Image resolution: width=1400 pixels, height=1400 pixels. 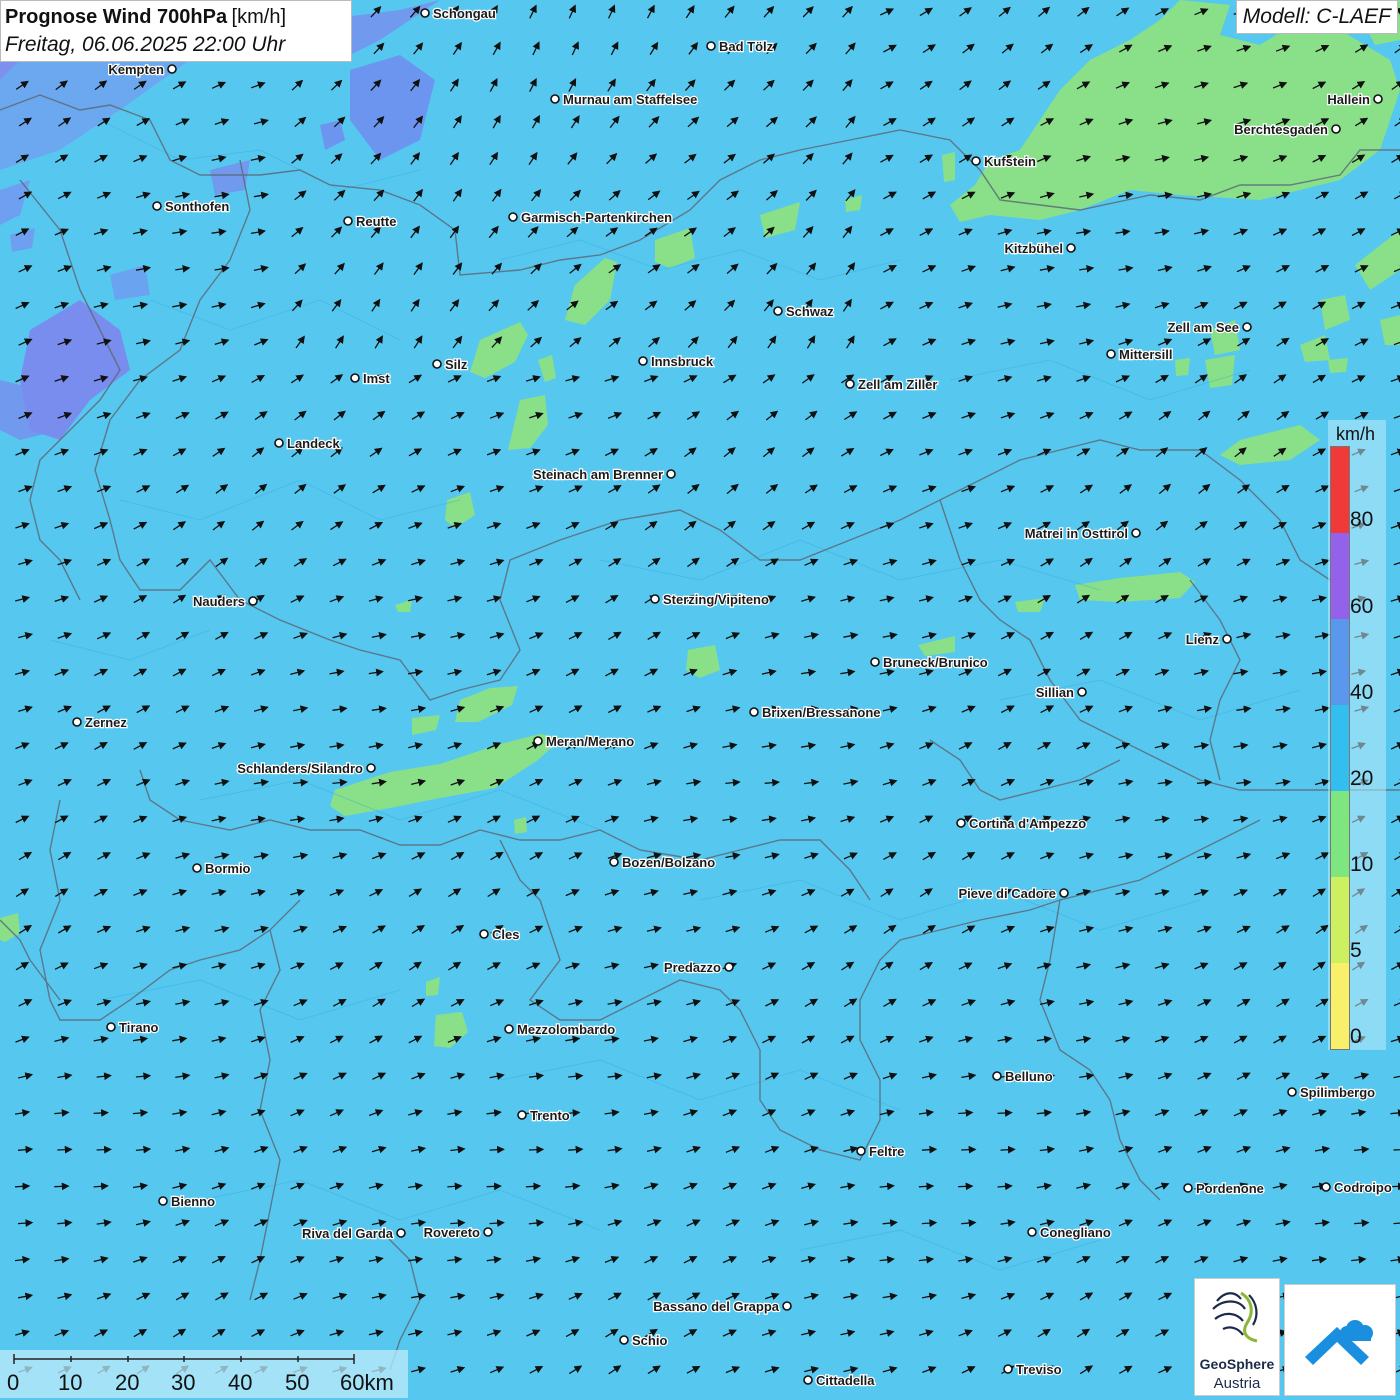 What do you see at coordinates (353, 1233) in the screenshot?
I see `city-marker: Riva del Garda` at bounding box center [353, 1233].